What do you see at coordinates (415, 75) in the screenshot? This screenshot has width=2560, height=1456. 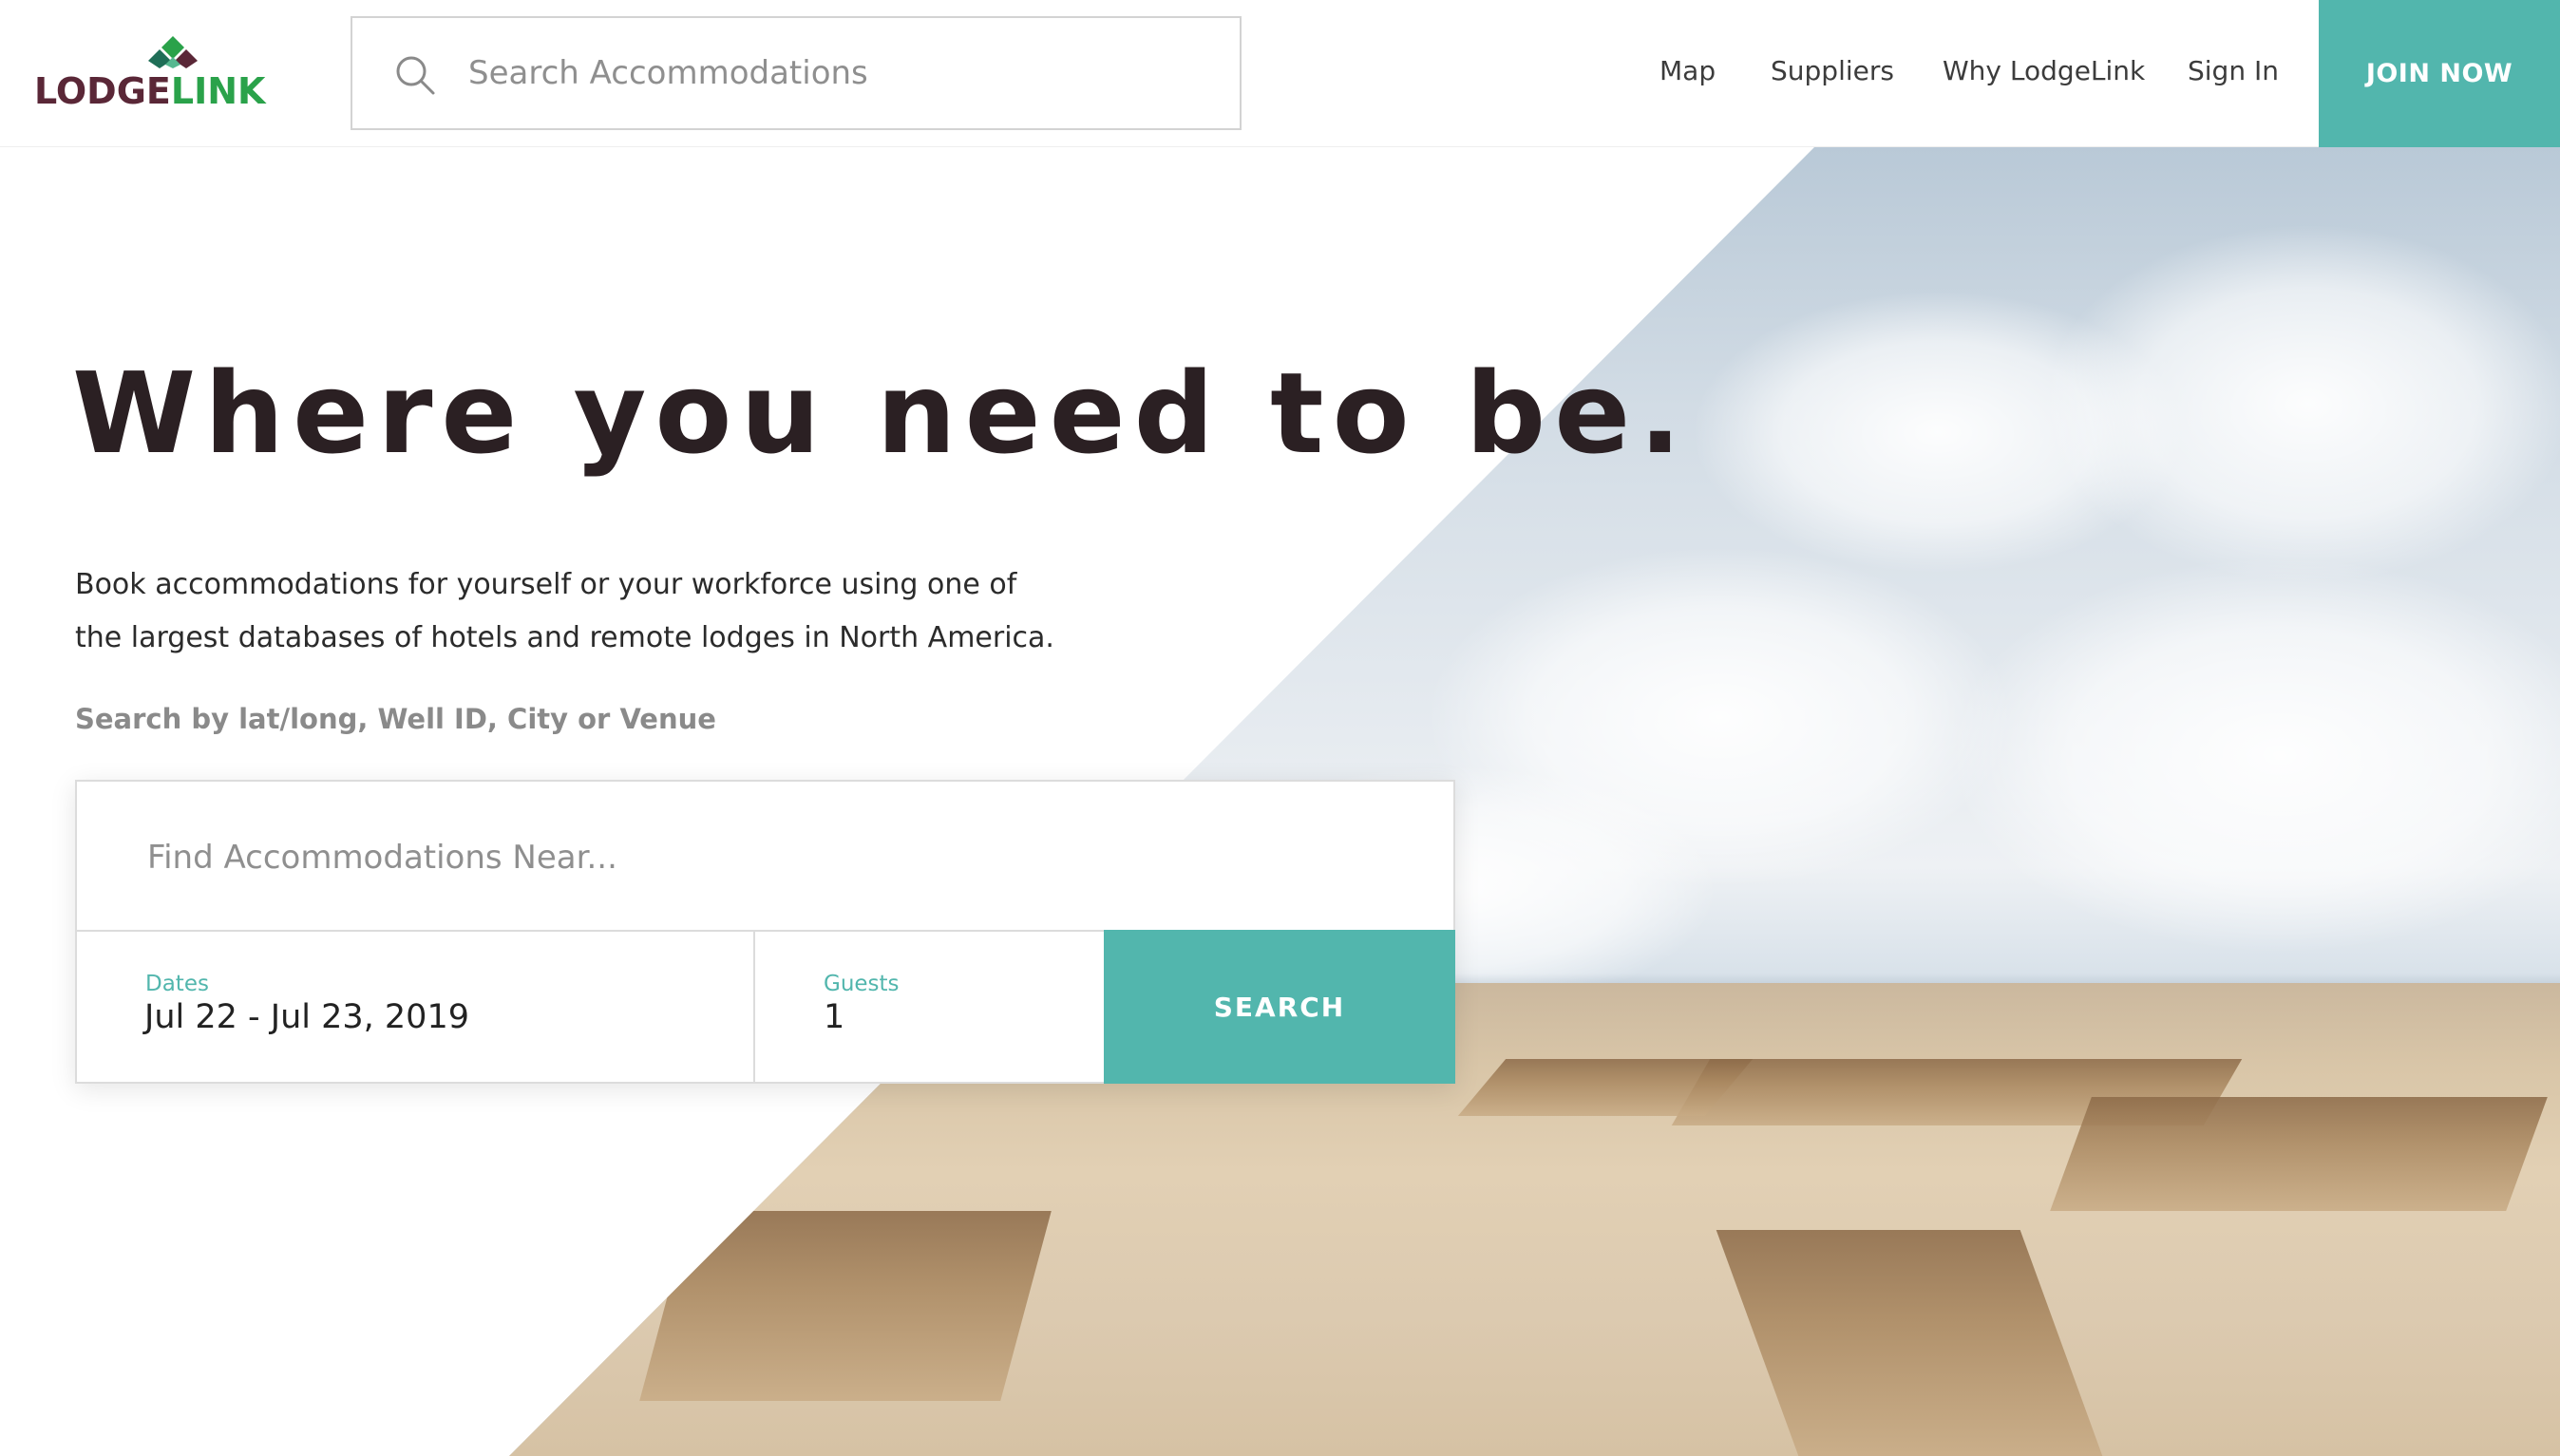 I see `search-icon` at bounding box center [415, 75].